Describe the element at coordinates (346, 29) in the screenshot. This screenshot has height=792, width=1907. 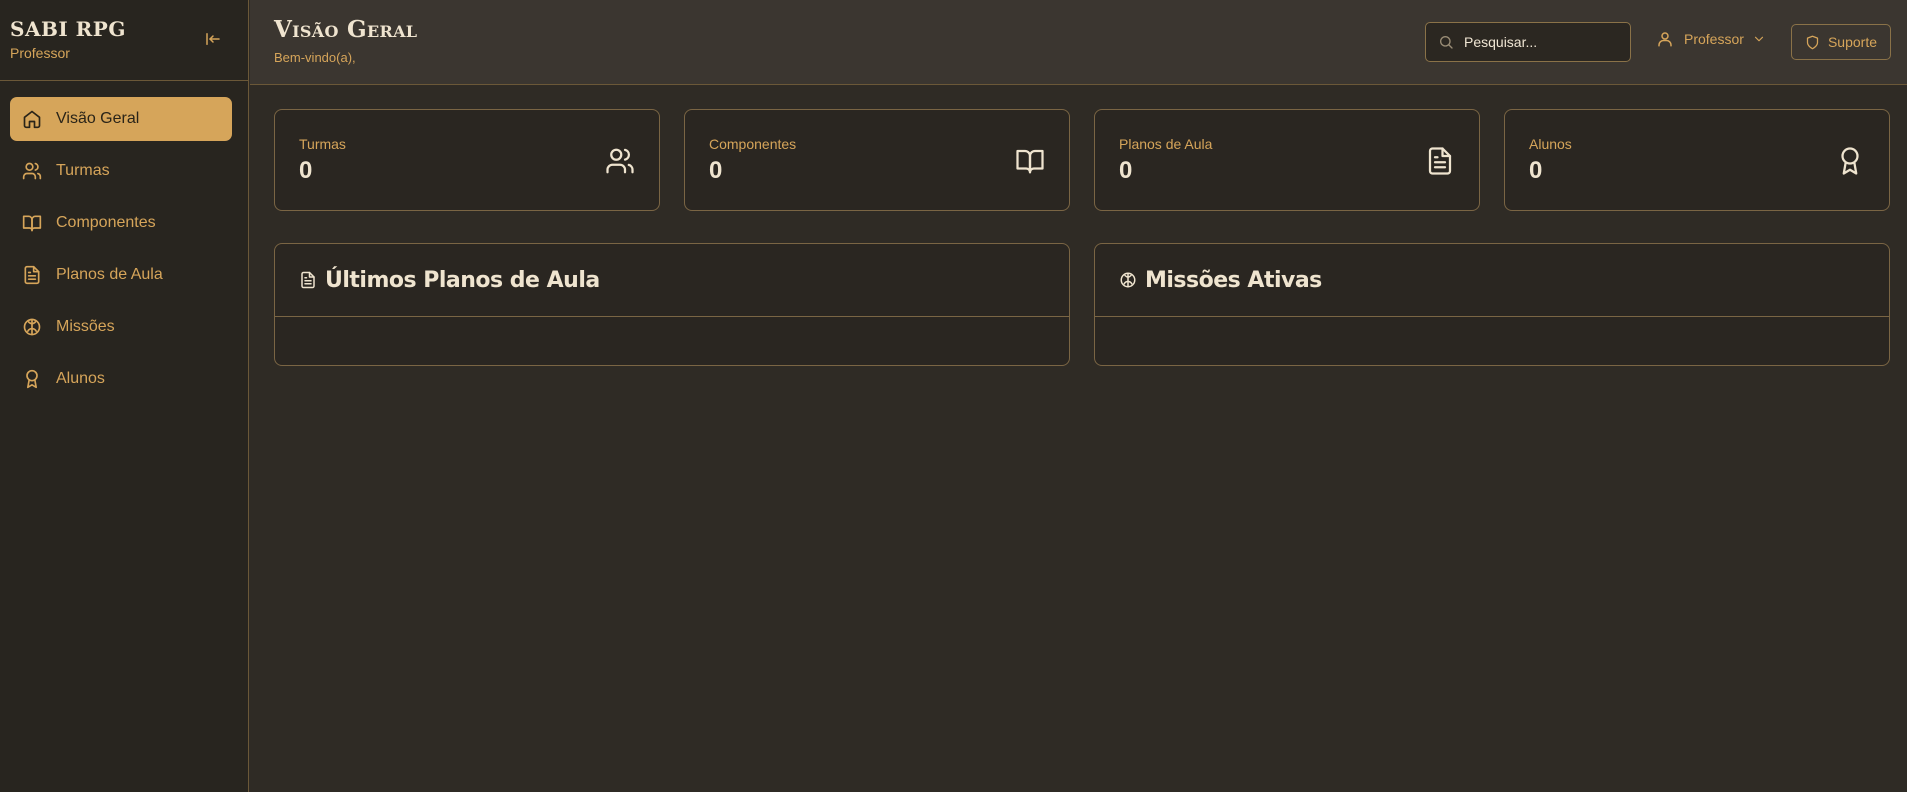
I see `page-title: Visão Geral` at that location.